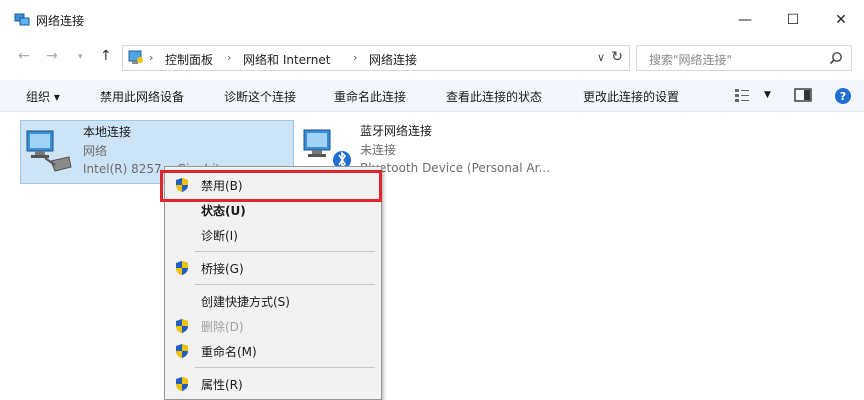 This screenshot has width=864, height=400. Describe the element at coordinates (273, 326) in the screenshot. I see `menu-item-delete: 删除(D)` at that location.